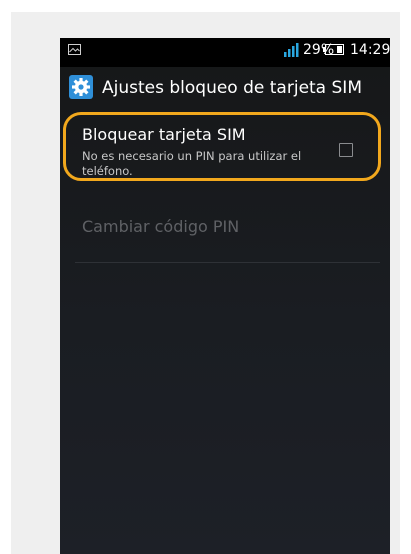  I want to click on image-icon, so click(74, 49).